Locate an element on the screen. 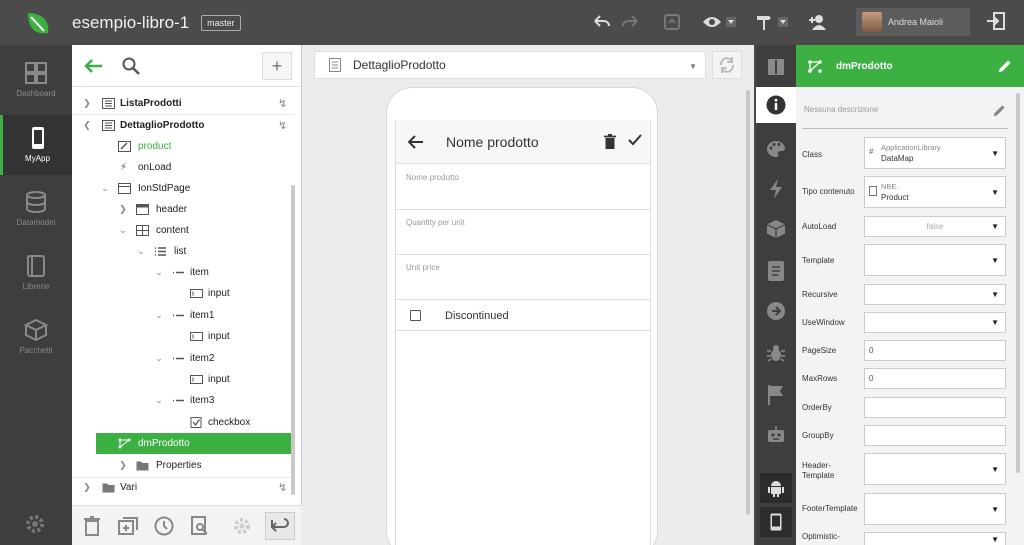  duplicate-icon is located at coordinates (128, 526).